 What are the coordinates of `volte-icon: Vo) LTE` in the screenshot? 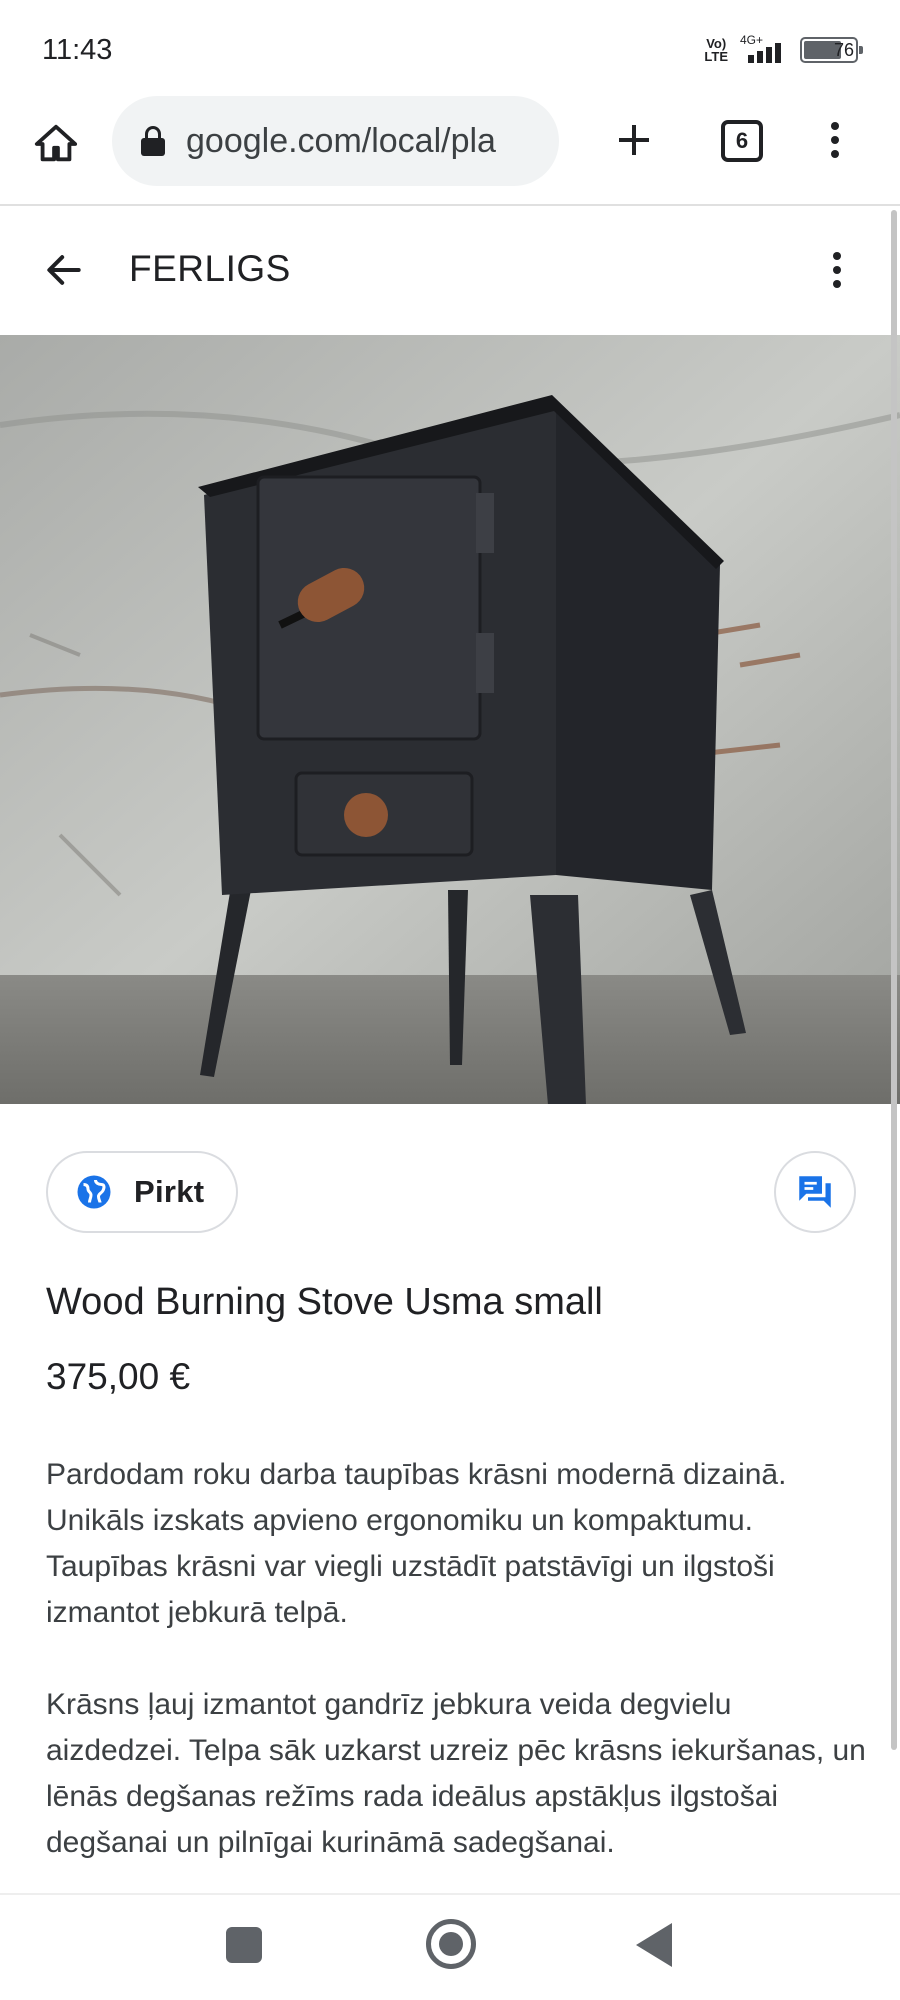 It's located at (716, 50).